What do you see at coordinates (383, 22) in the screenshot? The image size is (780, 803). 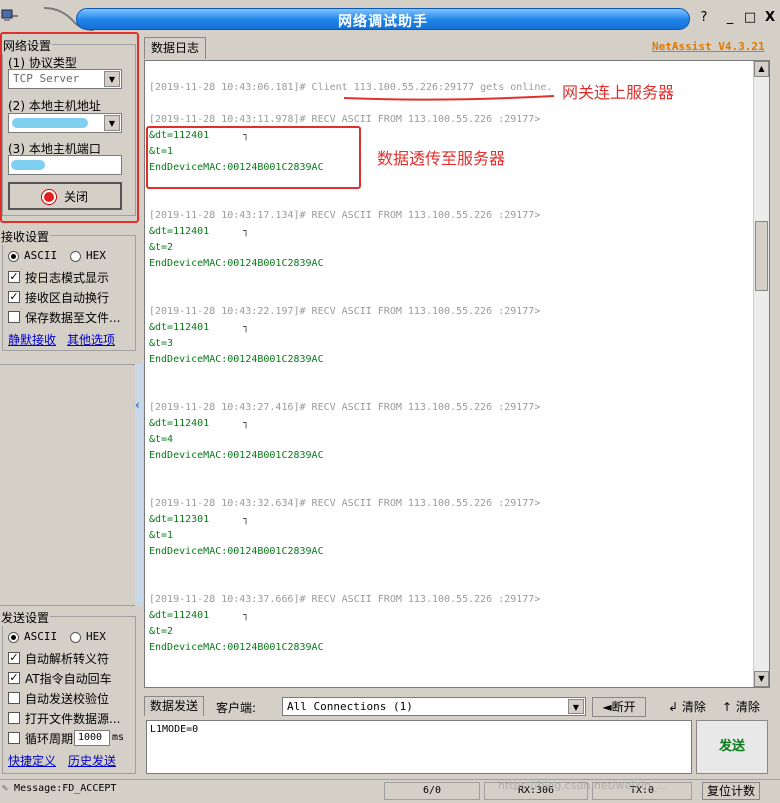 I see `window-title: 网络调试助手` at bounding box center [383, 22].